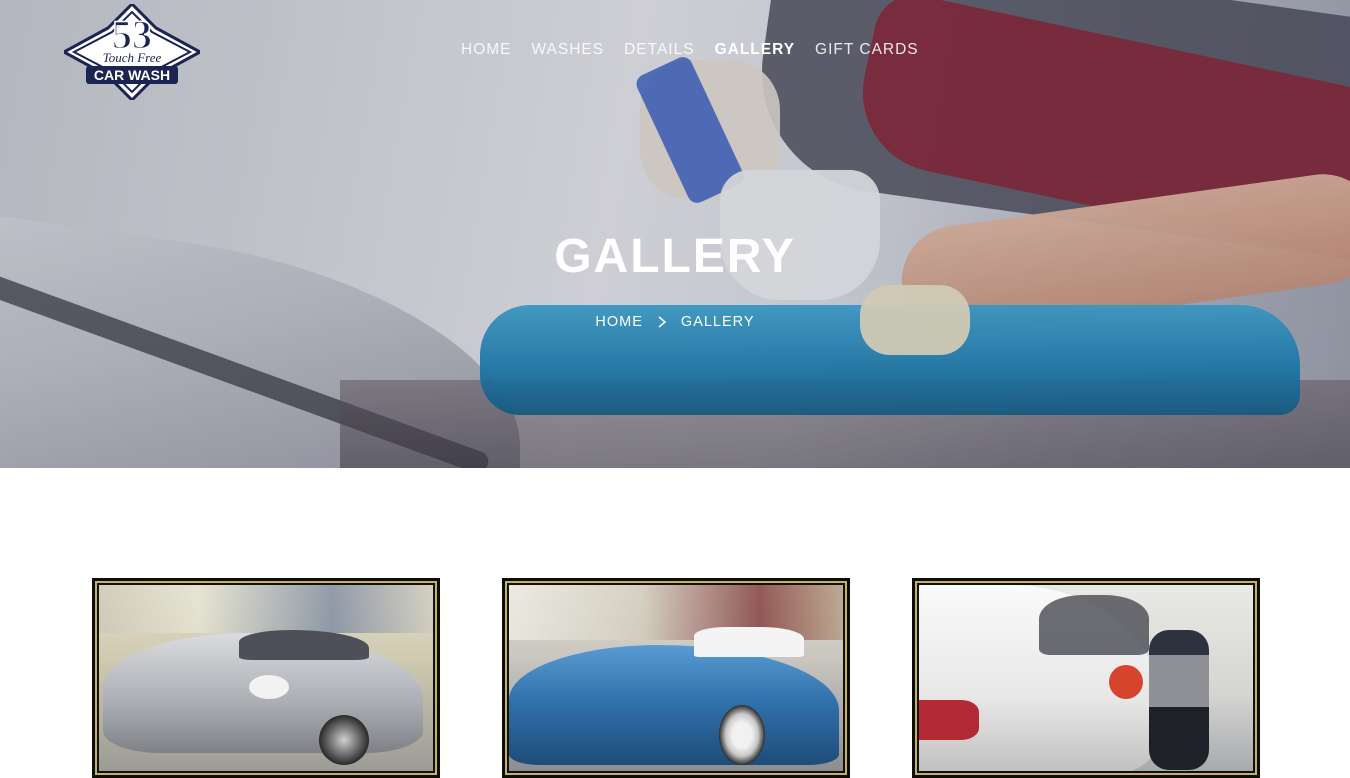  I want to click on breadcrumb-current: GALLERY, so click(717, 322).